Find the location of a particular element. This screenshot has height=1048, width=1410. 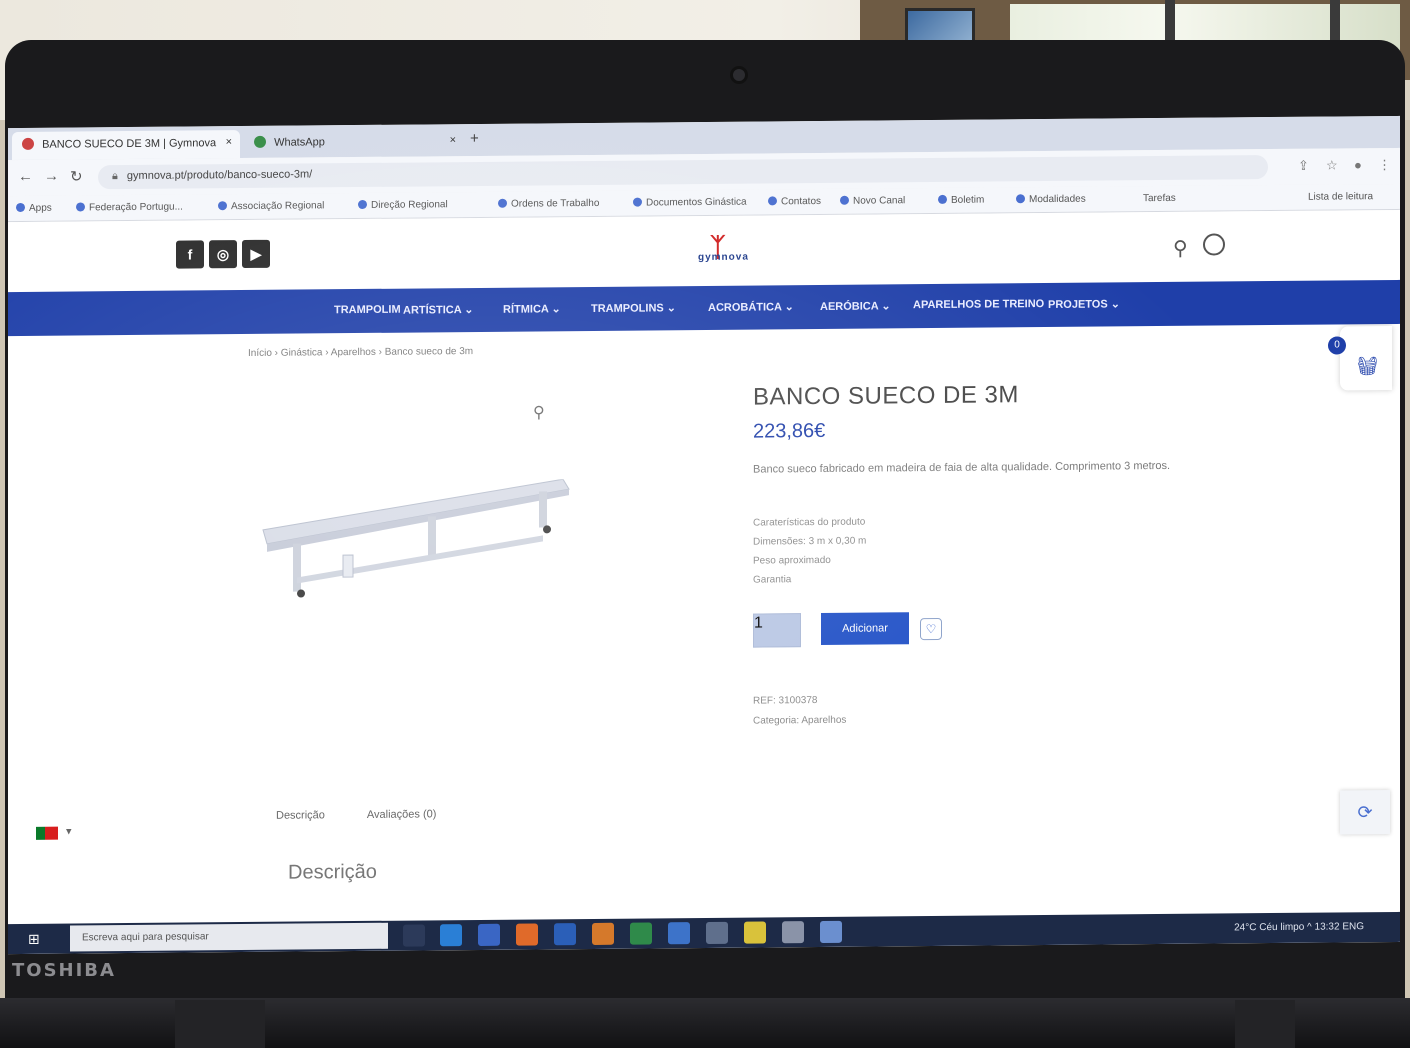

bookmark-item: Contatos is located at coordinates (794, 201).